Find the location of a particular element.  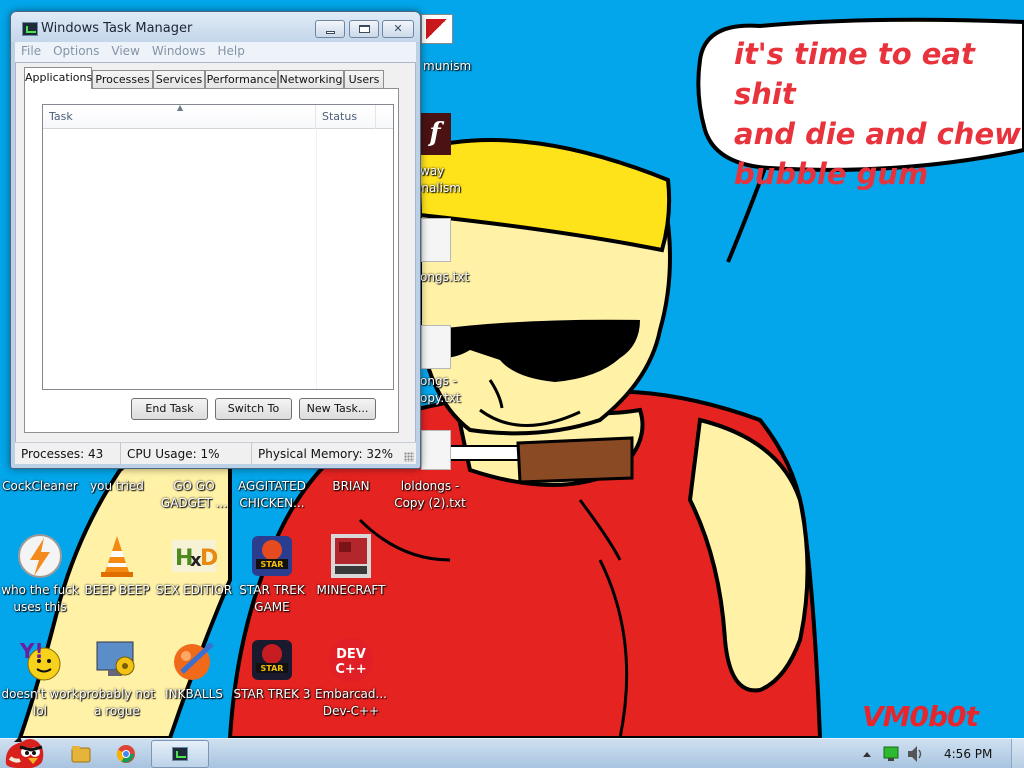

show-hidden-icons-button is located at coordinates (867, 754).